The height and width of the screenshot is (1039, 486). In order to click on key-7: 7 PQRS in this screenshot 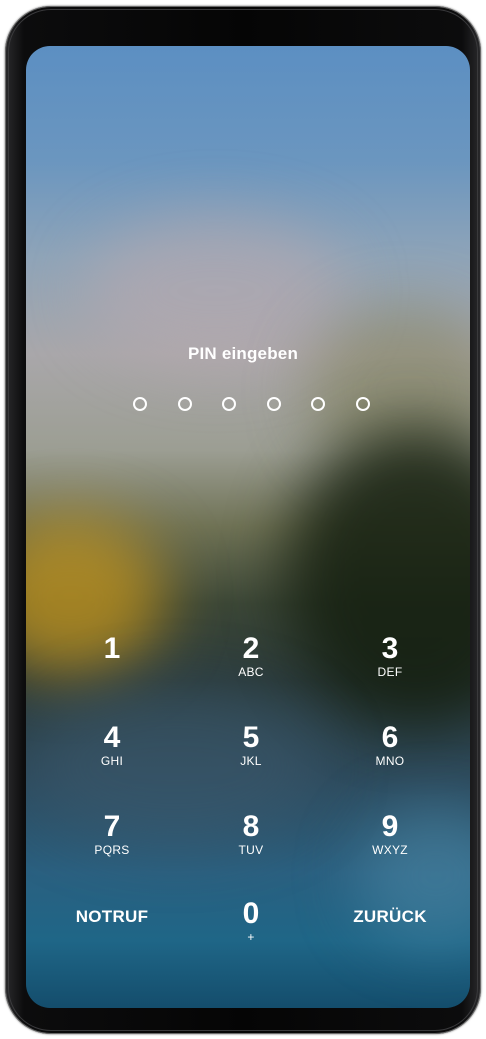, I will do `click(112, 844)`.